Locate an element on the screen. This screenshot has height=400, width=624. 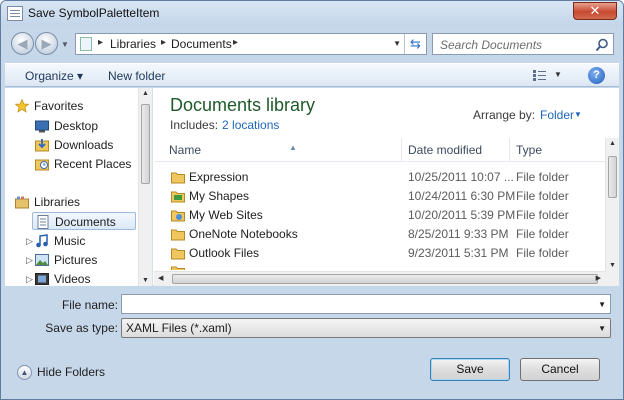
search-input: Search Documents is located at coordinates (491, 45).